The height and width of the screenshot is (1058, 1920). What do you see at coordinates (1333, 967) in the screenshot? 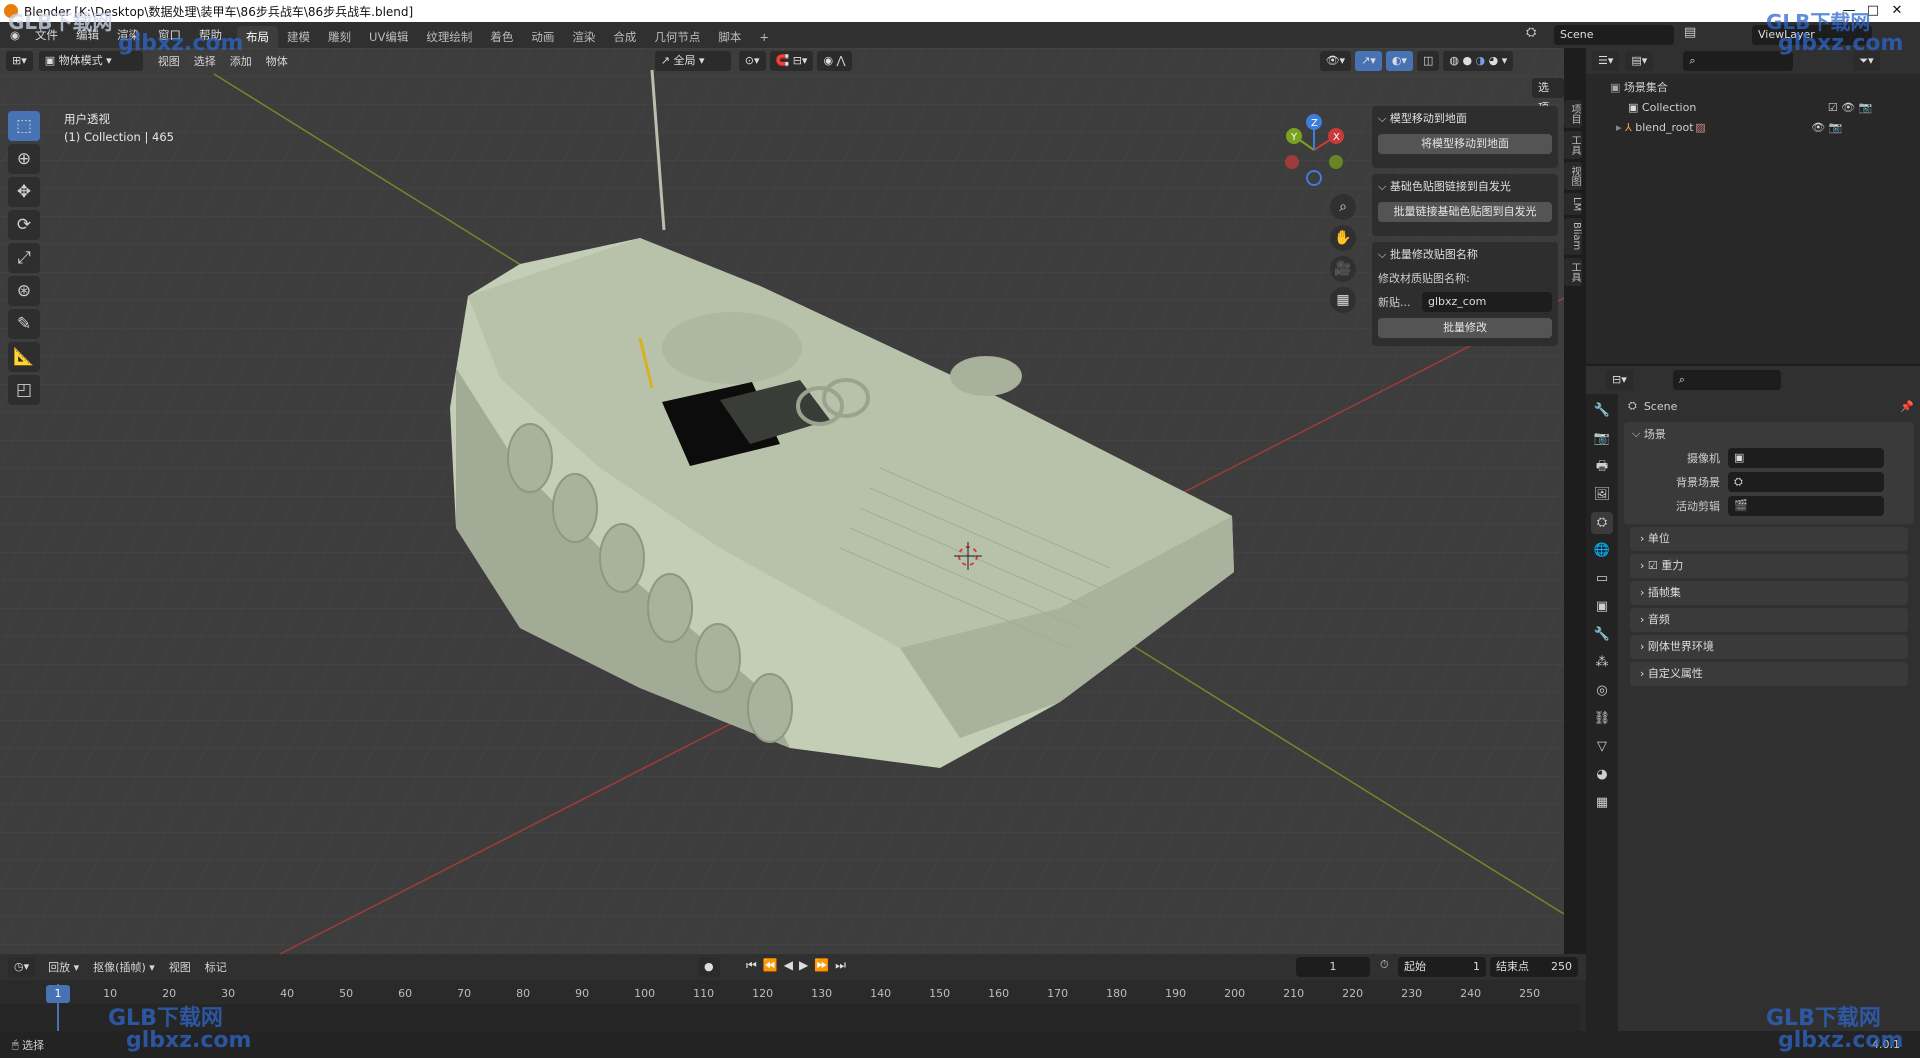
I see `current-frame-field: 1` at bounding box center [1333, 967].